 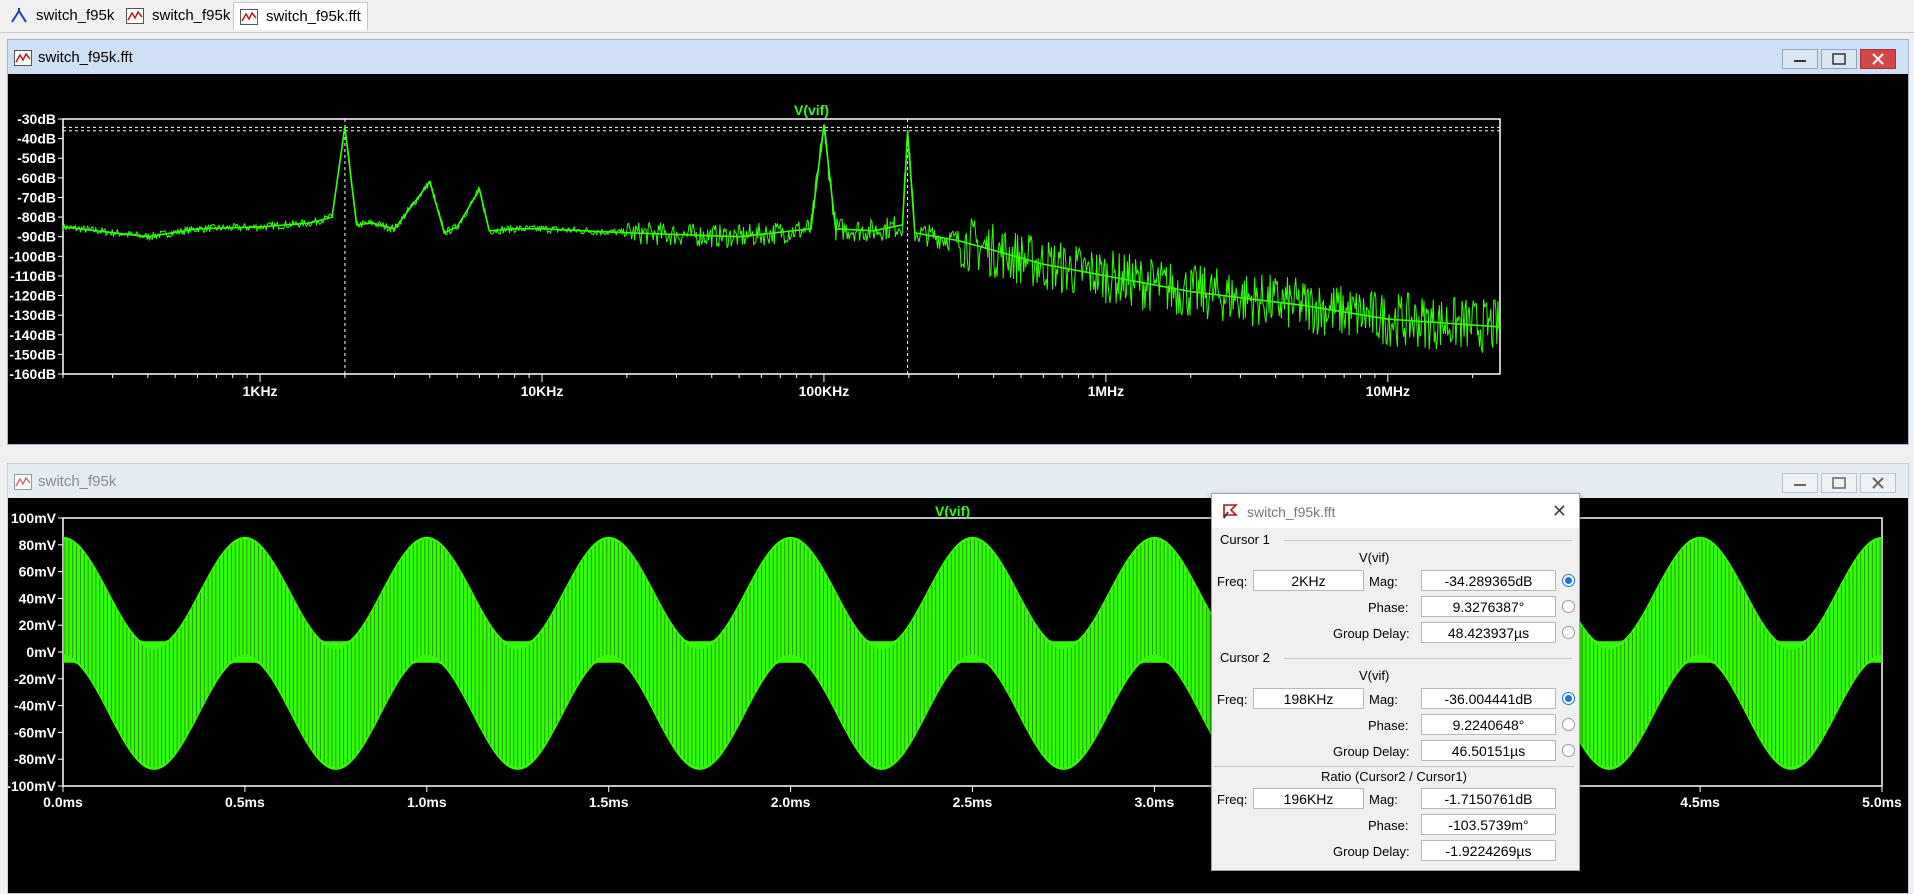 I want to click on x-tick-label: 1.0ms, so click(x=427, y=802).